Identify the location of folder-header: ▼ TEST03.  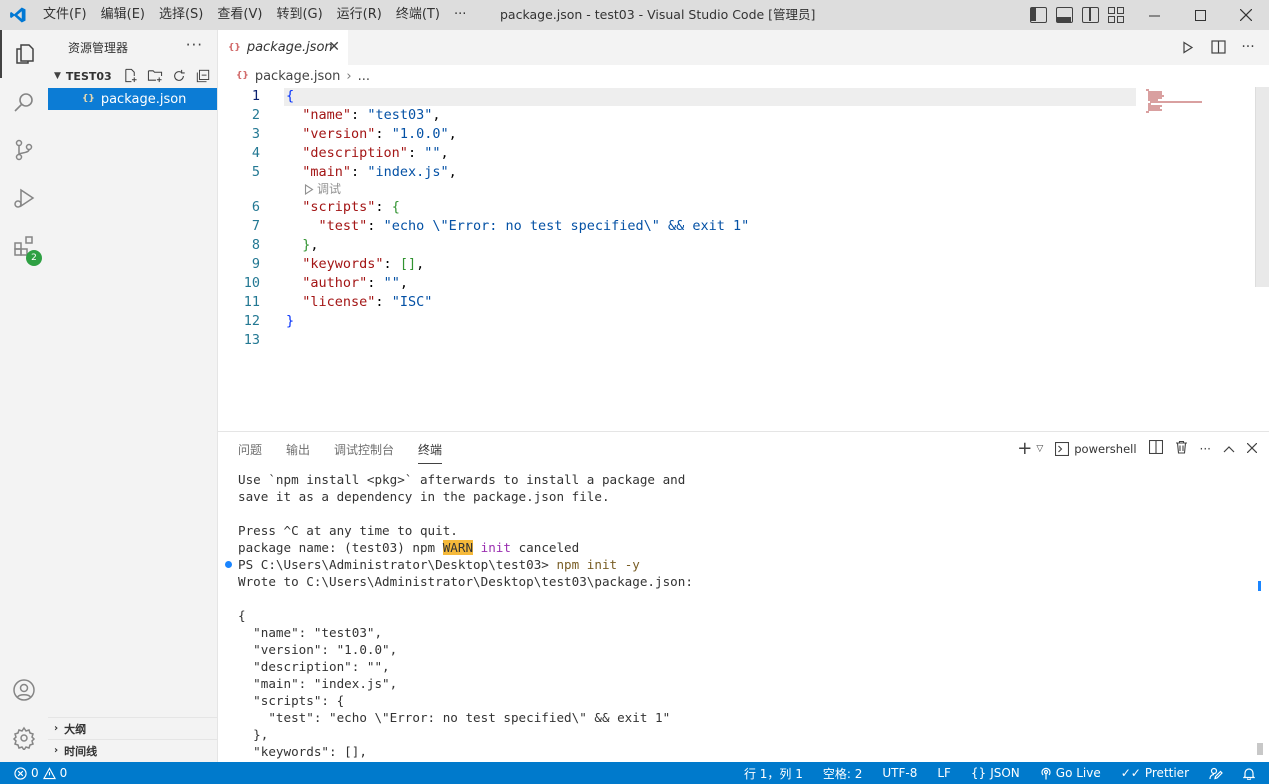
(132, 76).